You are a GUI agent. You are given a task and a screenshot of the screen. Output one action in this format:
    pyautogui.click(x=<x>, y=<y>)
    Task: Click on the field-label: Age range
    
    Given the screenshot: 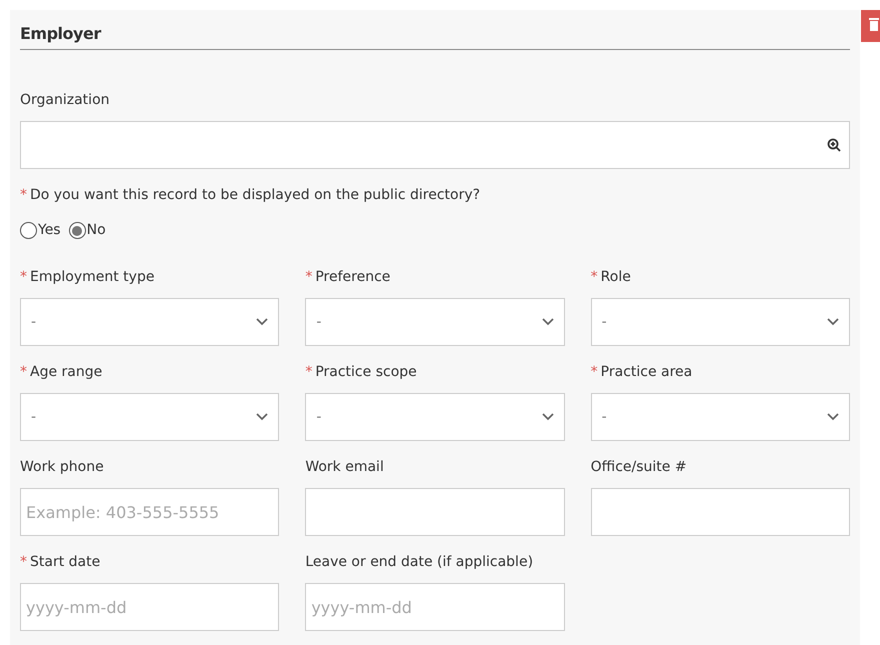 What is the action you would take?
    pyautogui.click(x=66, y=372)
    